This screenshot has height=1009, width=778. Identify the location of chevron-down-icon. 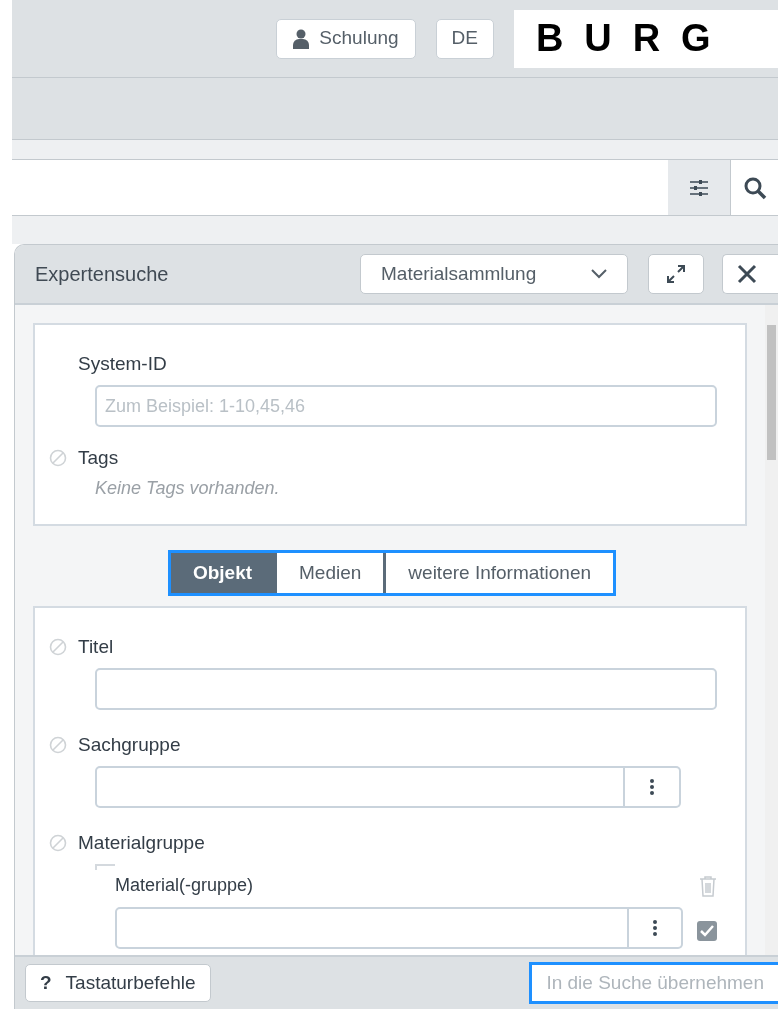
(599, 274).